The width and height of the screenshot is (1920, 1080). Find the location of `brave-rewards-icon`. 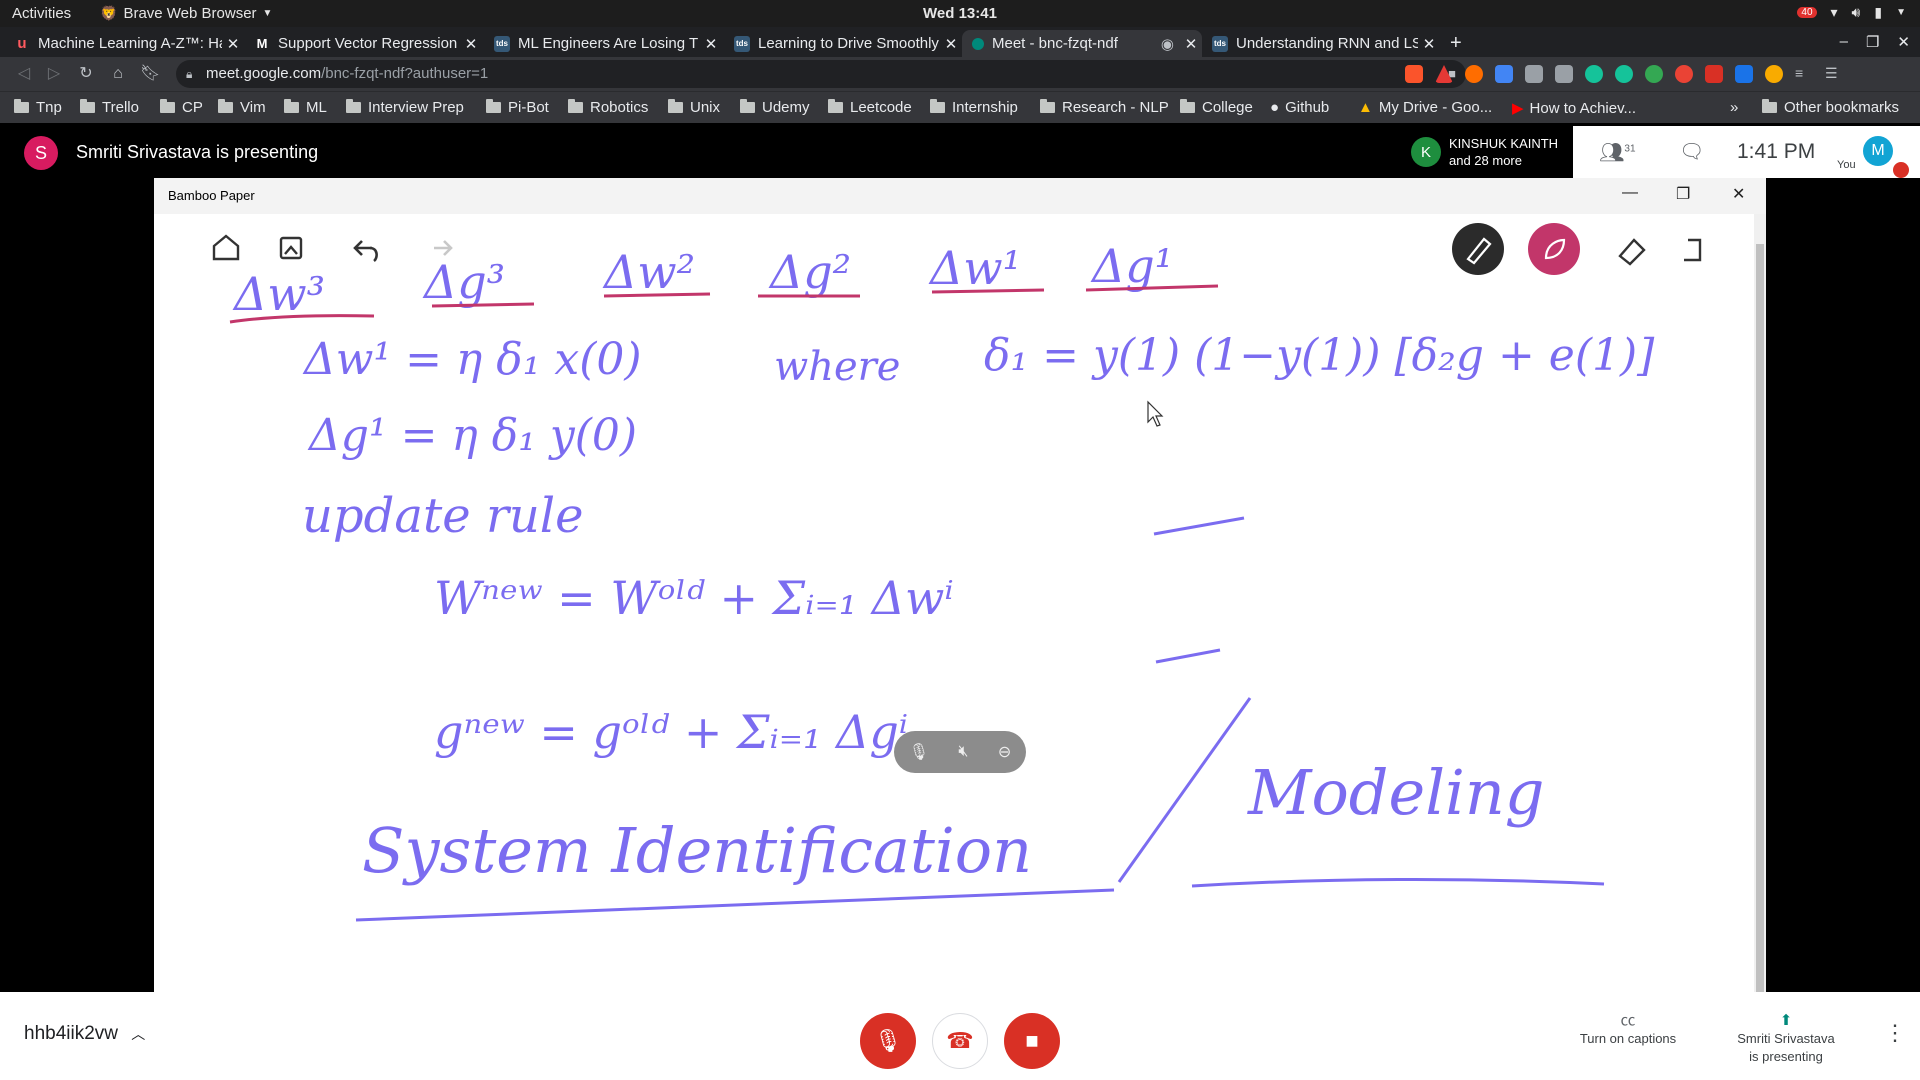

brave-rewards-icon is located at coordinates (1444, 74).